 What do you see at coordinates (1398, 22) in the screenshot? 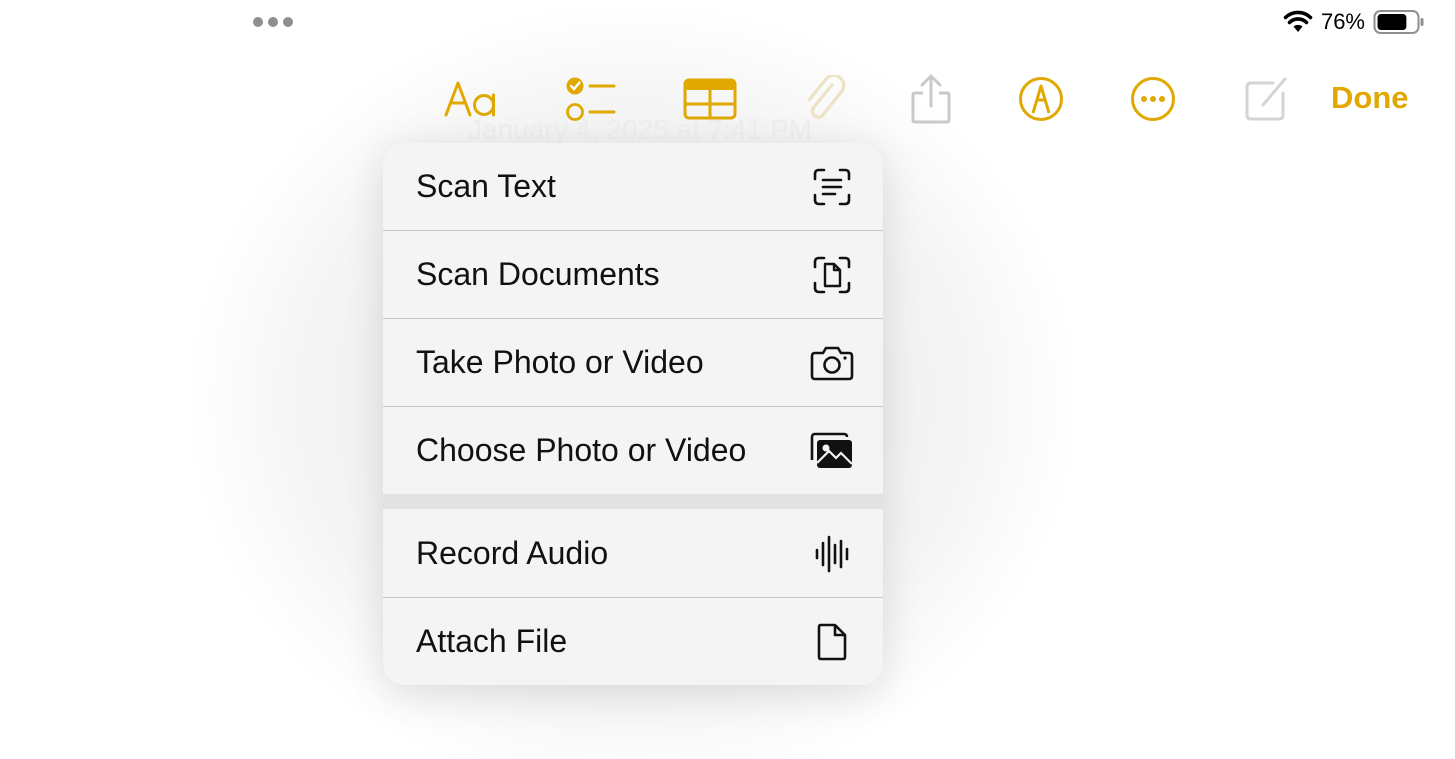
I see `battery-icon` at bounding box center [1398, 22].